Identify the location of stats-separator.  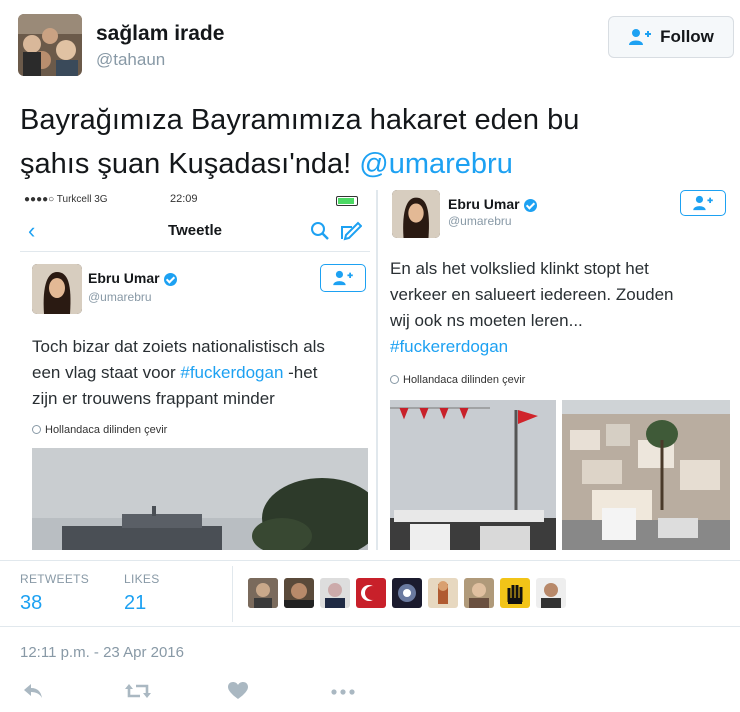
(232, 594).